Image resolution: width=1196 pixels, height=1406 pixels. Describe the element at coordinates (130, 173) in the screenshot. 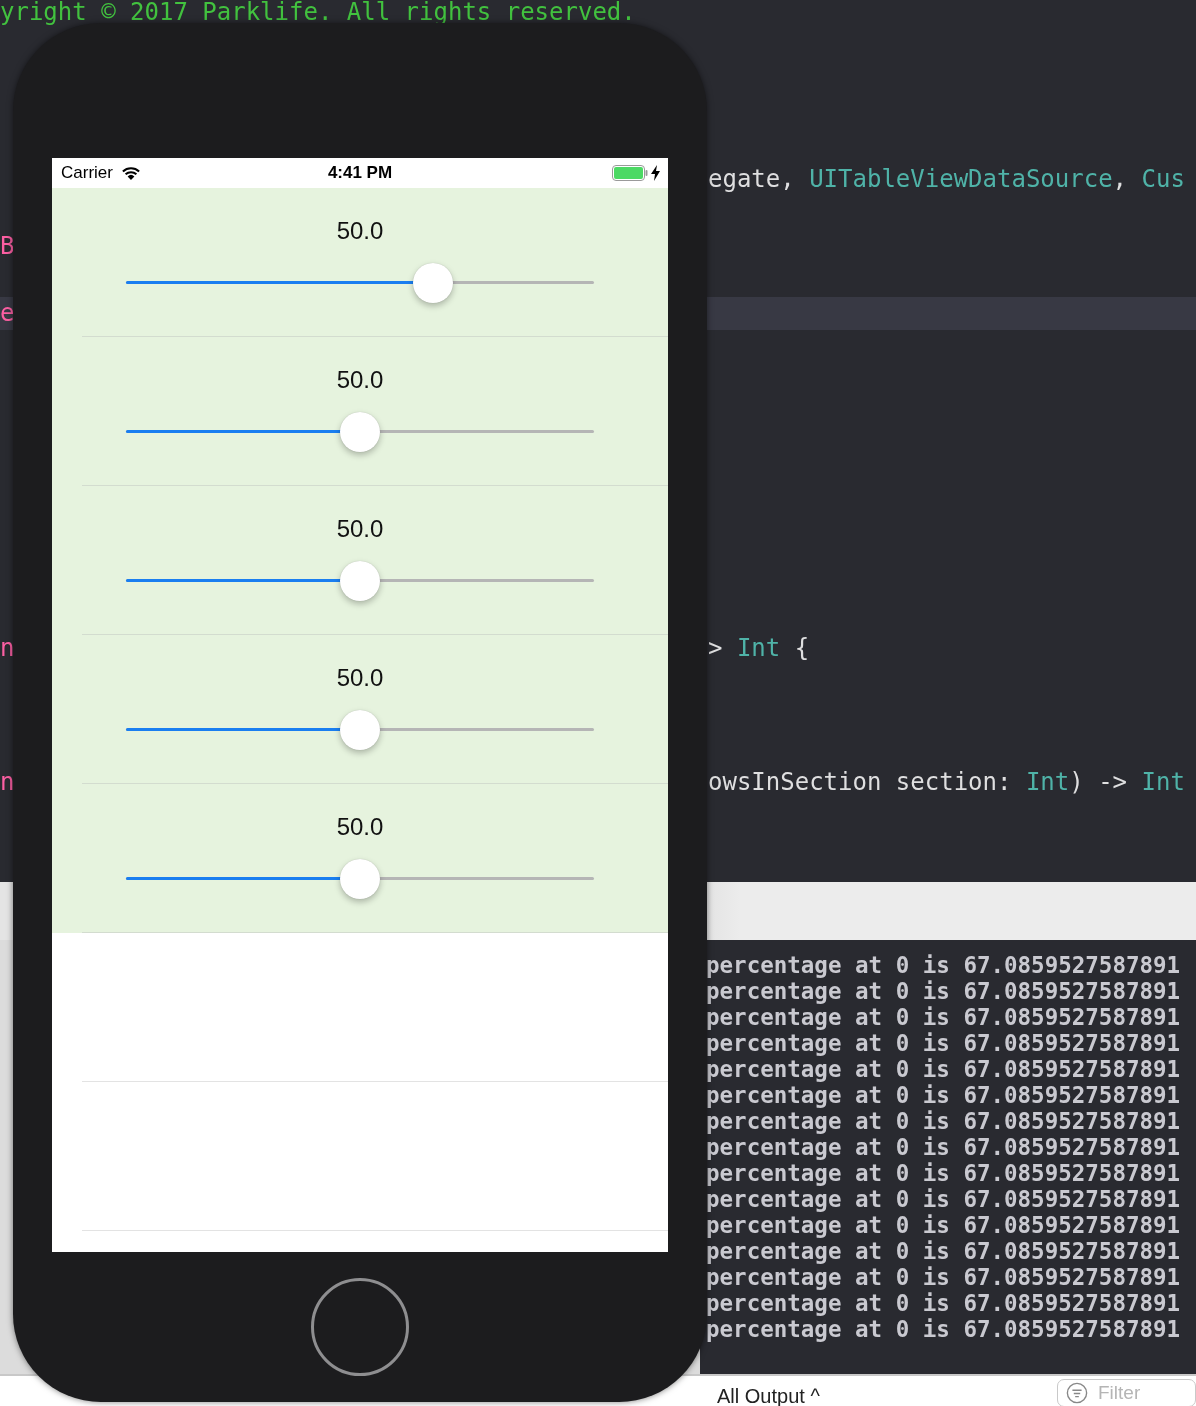

I see `wifi-icon` at that location.